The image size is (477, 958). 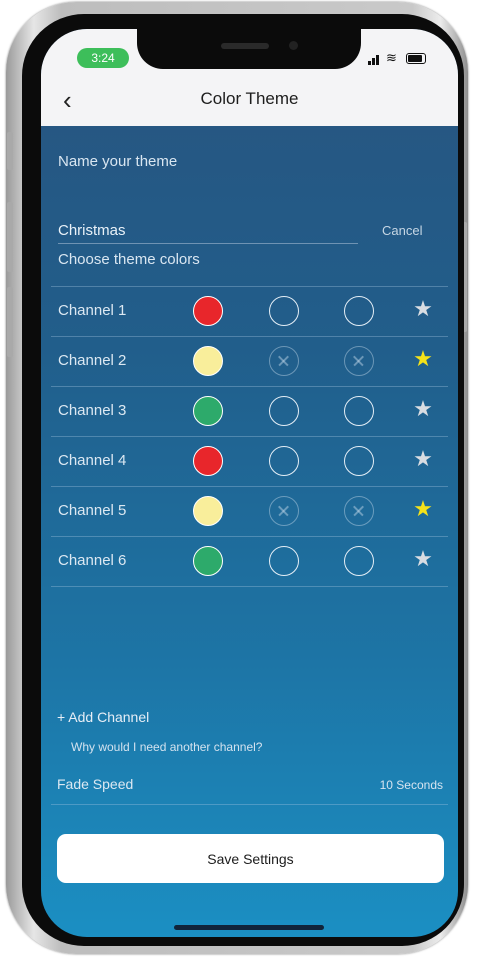 What do you see at coordinates (398, 58) in the screenshot?
I see `status-icons: ≋` at bounding box center [398, 58].